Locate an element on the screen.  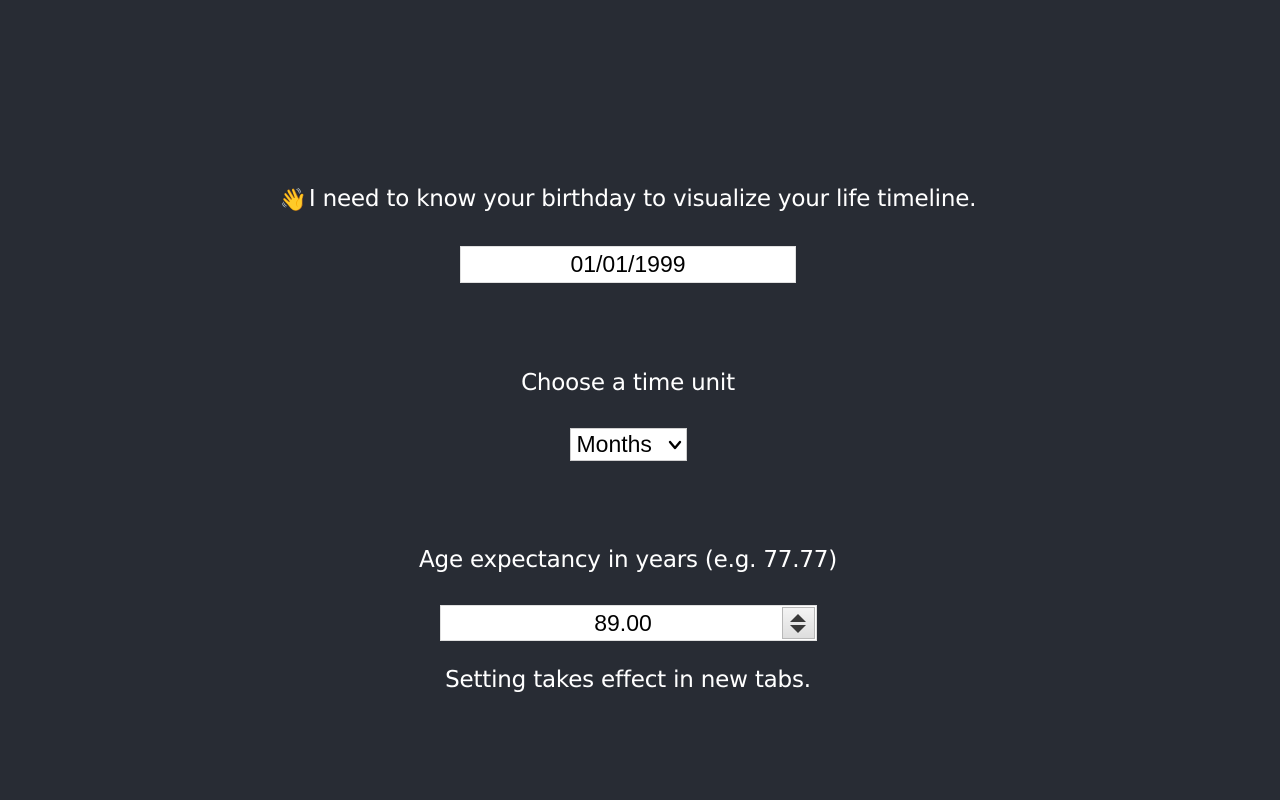
age-expectancy-row: 89.00 is located at coordinates (628, 623).